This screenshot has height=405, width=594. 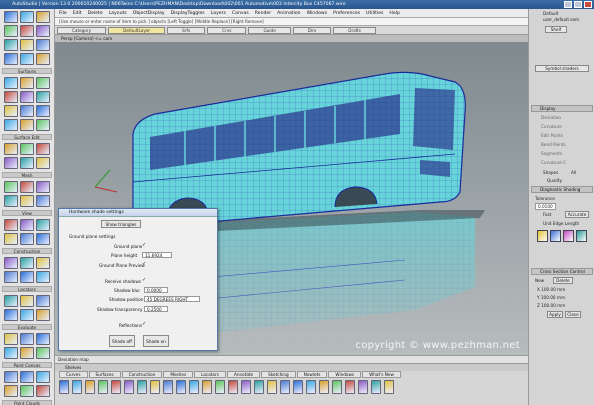 What do you see at coordinates (144, 280) in the screenshot?
I see `receive-shadows-checkbox: ✓` at bounding box center [144, 280].